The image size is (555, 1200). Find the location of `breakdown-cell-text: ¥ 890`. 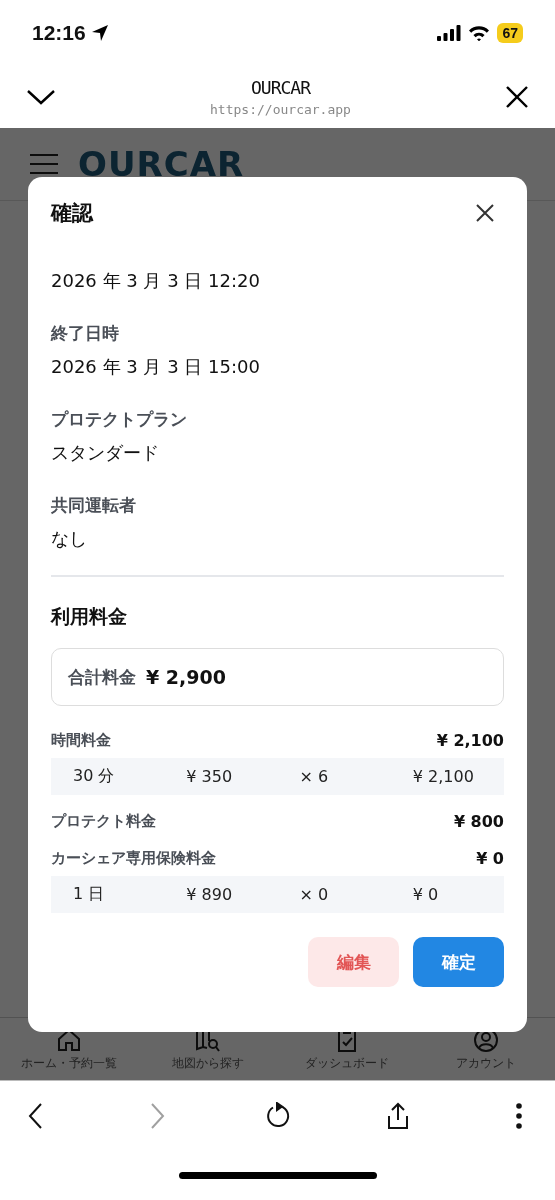

breakdown-cell-text: ¥ 890 is located at coordinates (209, 894).